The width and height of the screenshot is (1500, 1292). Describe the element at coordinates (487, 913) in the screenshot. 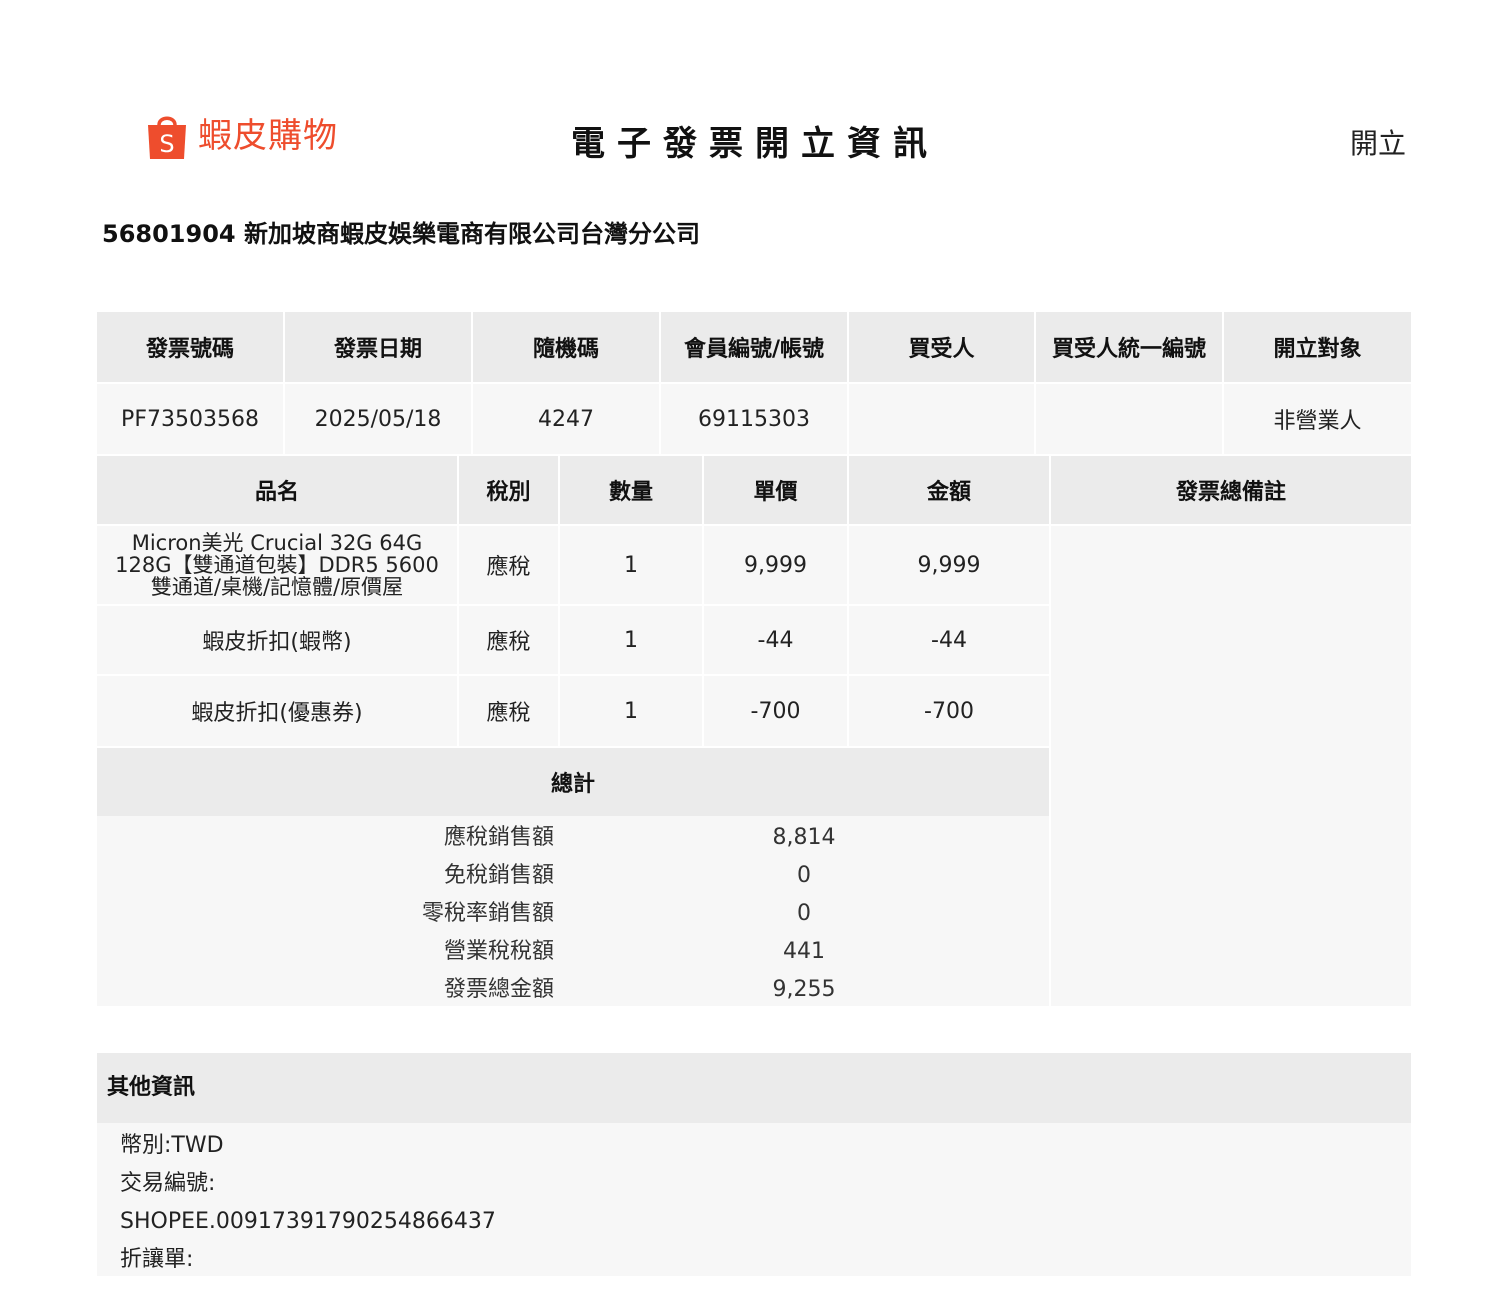

I see `zero-rate-sales-label: 零稅率銷售額` at that location.